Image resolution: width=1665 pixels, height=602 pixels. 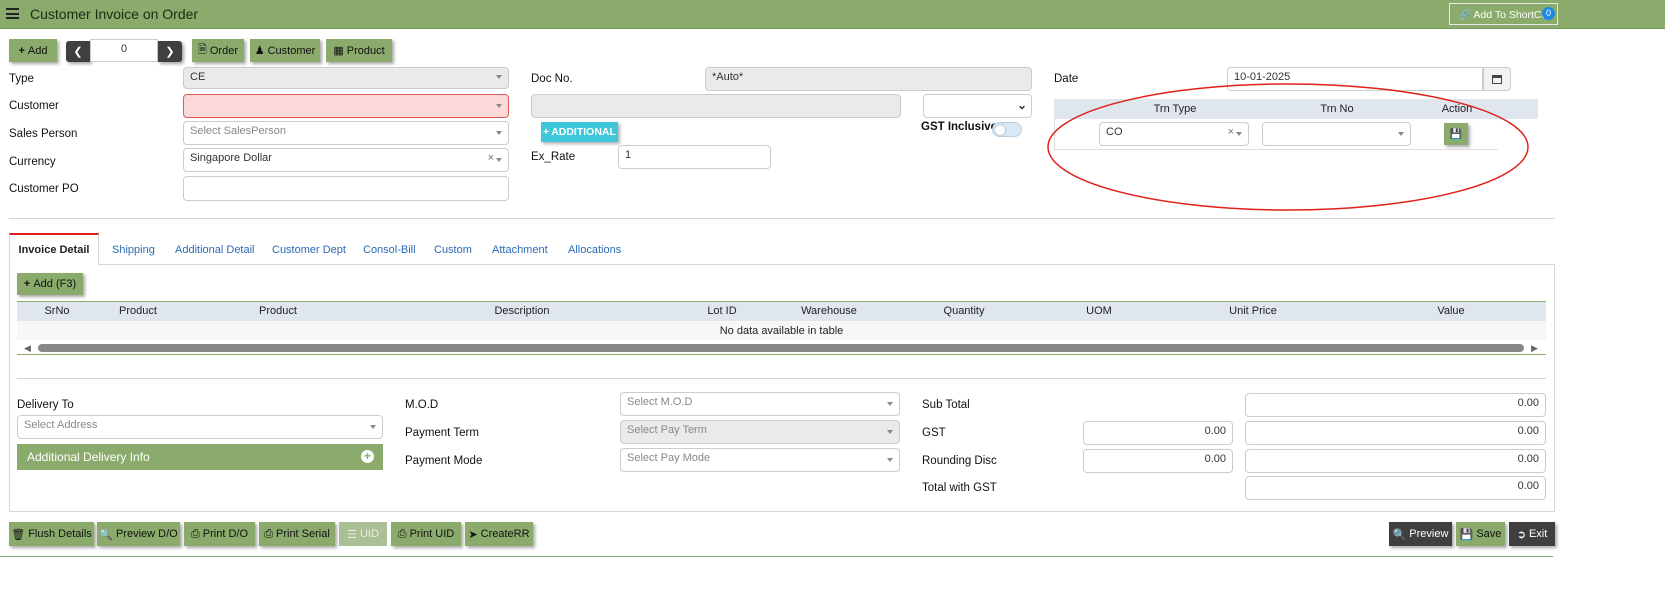 I want to click on currency-select: Singapore Dollar ×, so click(x=346, y=160).